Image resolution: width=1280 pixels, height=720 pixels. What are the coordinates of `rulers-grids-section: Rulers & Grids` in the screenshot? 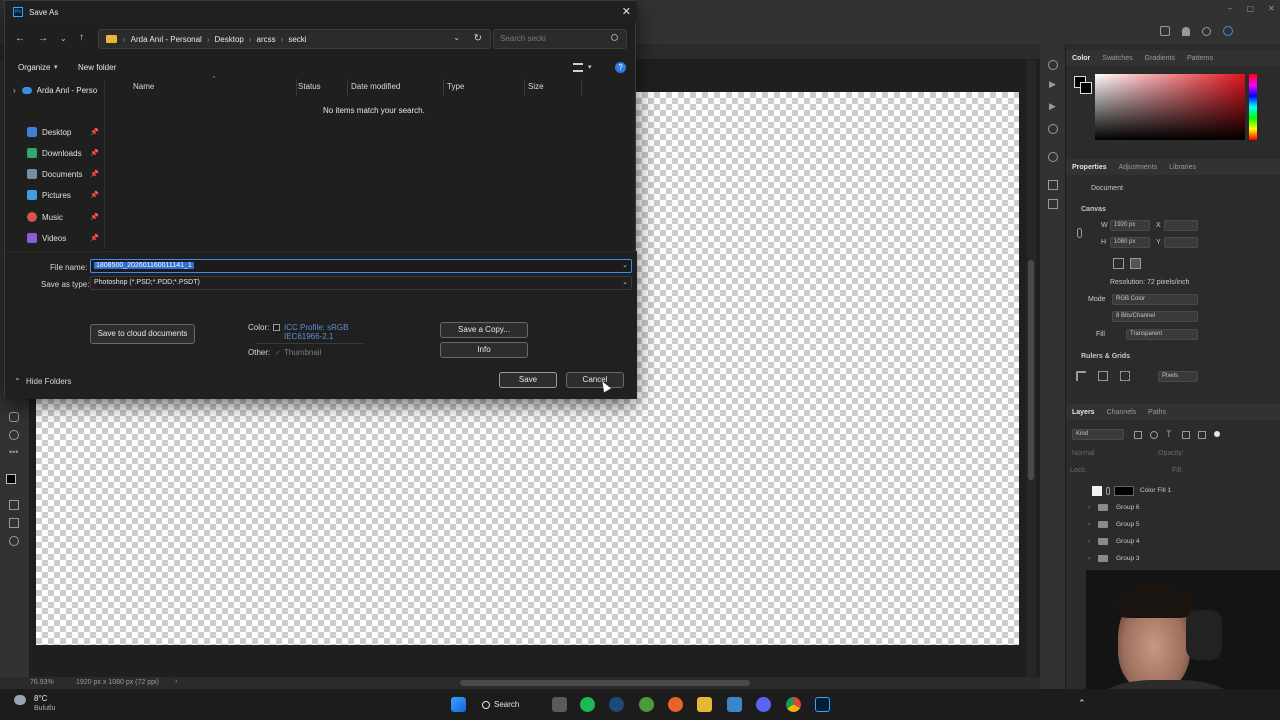 It's located at (1105, 356).